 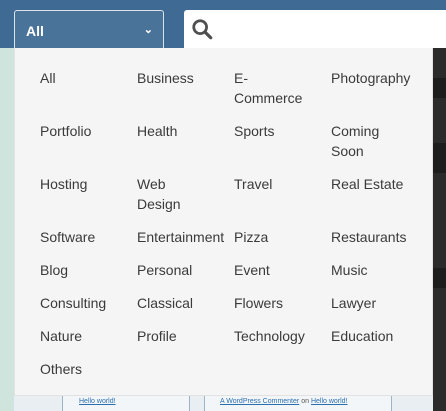 What do you see at coordinates (185, 309) in the screenshot?
I see `category-option: Classical` at bounding box center [185, 309].